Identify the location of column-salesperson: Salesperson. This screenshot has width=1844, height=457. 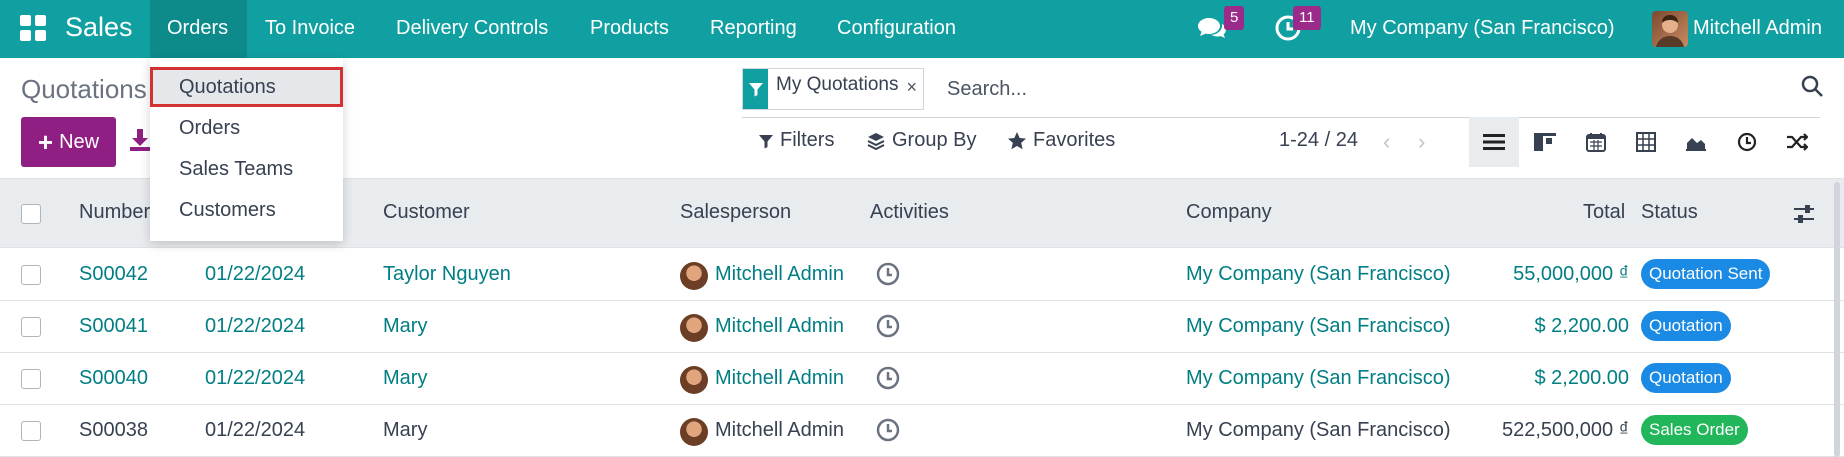
(735, 212).